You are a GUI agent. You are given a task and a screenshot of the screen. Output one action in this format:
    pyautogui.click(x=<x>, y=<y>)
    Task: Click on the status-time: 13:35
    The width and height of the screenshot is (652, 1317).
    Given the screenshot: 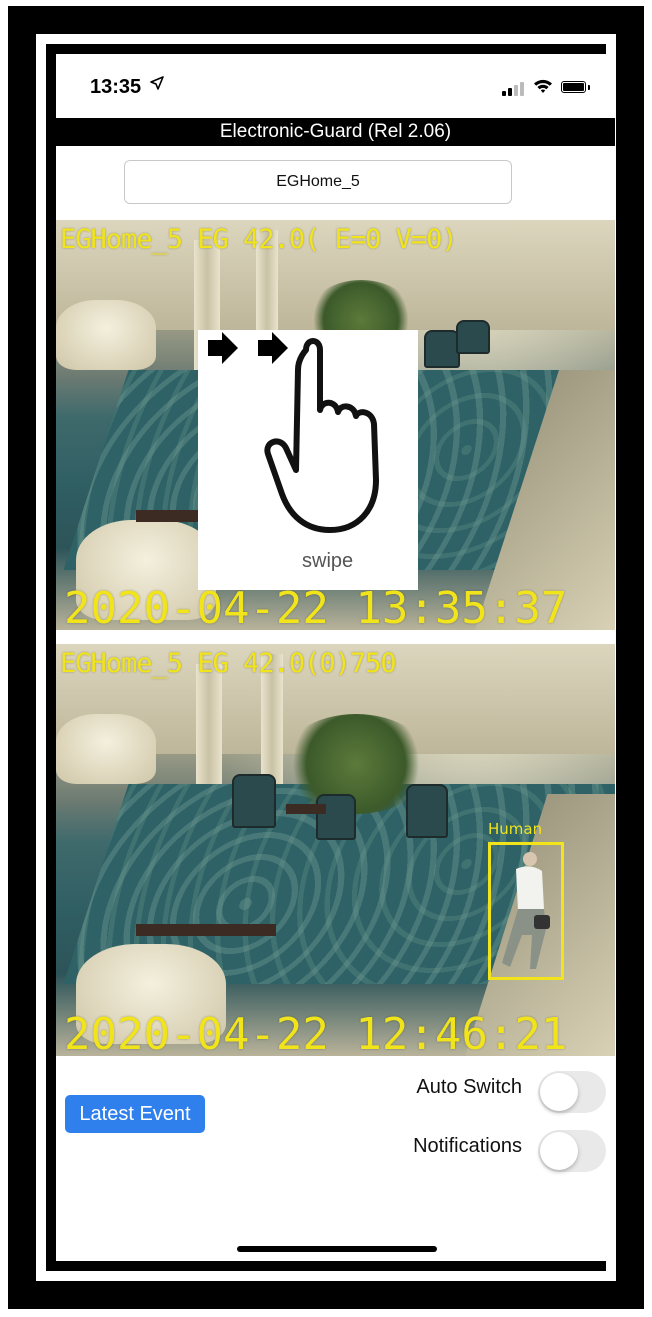 What is the action you would take?
    pyautogui.click(x=116, y=87)
    